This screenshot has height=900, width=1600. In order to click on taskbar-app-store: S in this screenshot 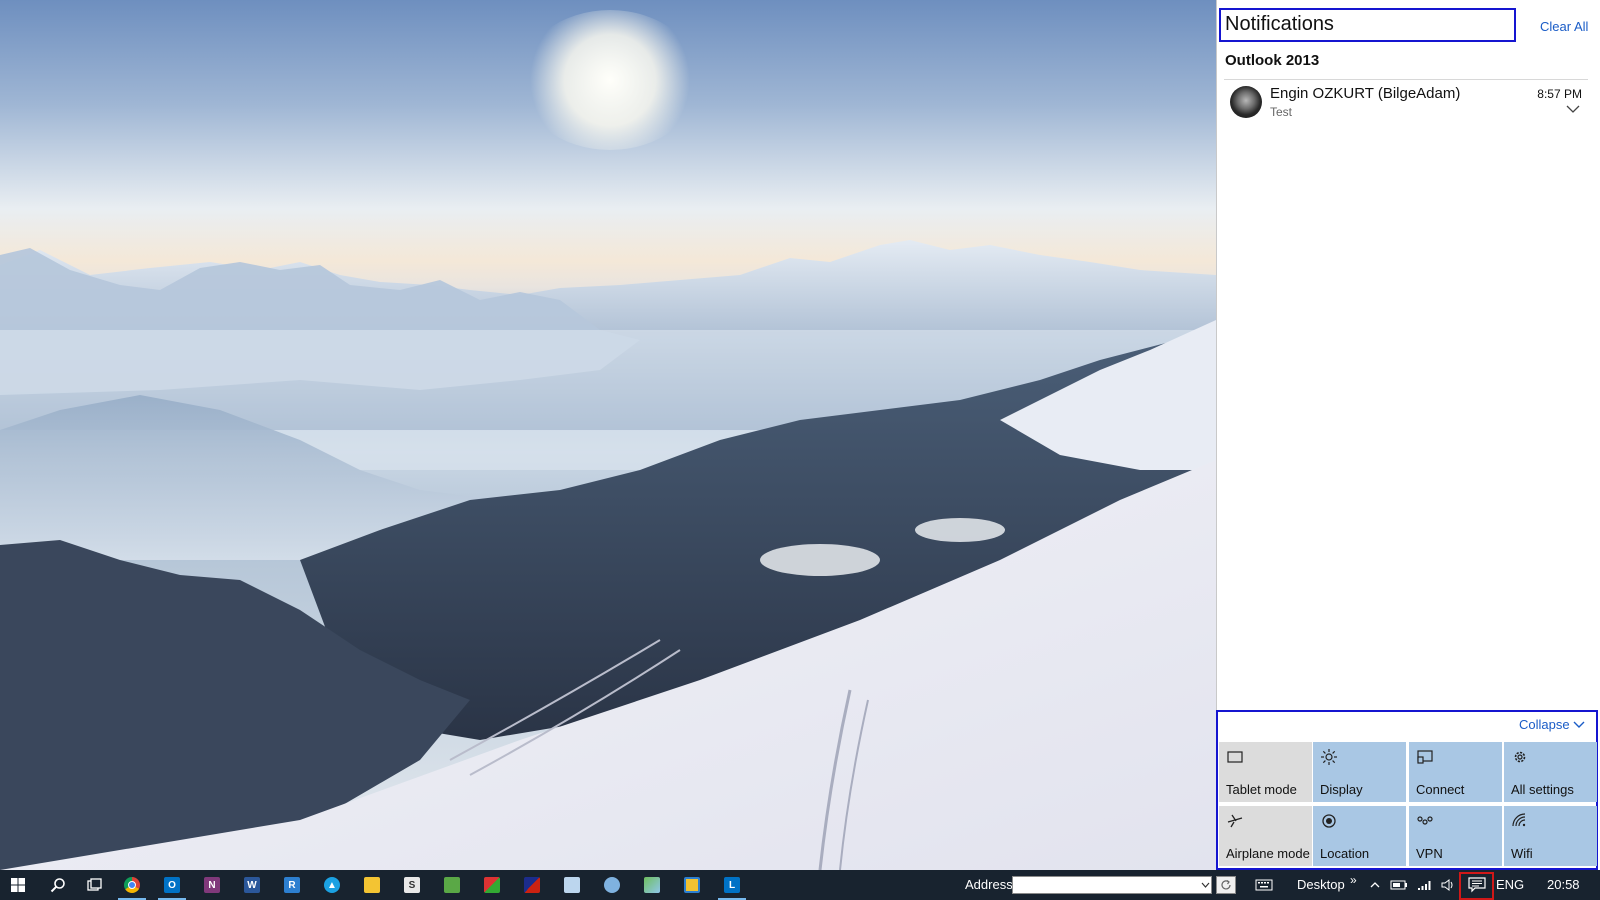, I will do `click(412, 885)`.